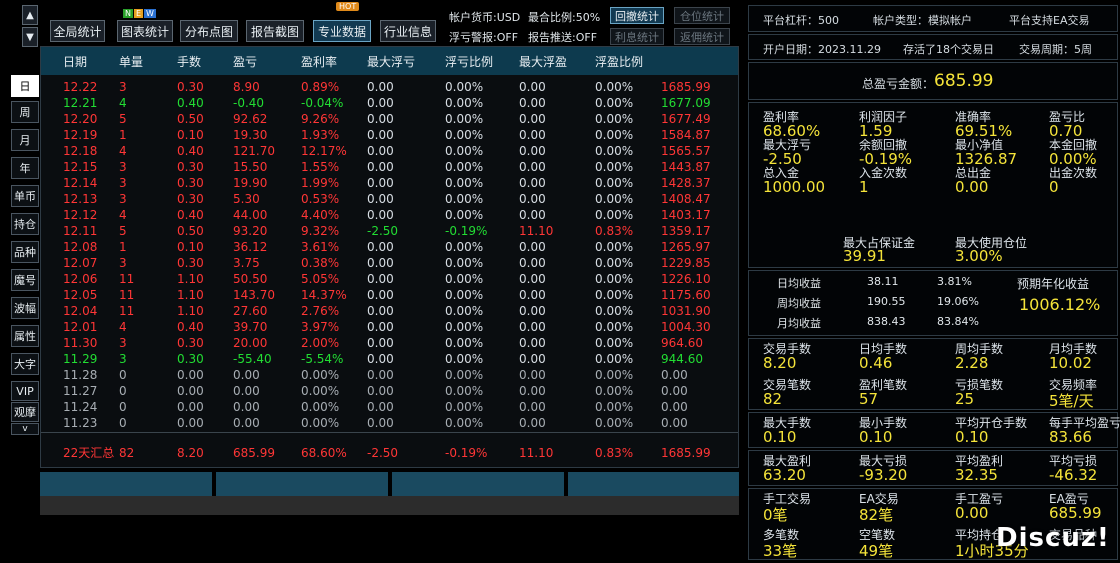 This screenshot has width=1120, height=563. Describe the element at coordinates (25, 252) in the screenshot. I see `side-symbol-button: 品种` at that location.